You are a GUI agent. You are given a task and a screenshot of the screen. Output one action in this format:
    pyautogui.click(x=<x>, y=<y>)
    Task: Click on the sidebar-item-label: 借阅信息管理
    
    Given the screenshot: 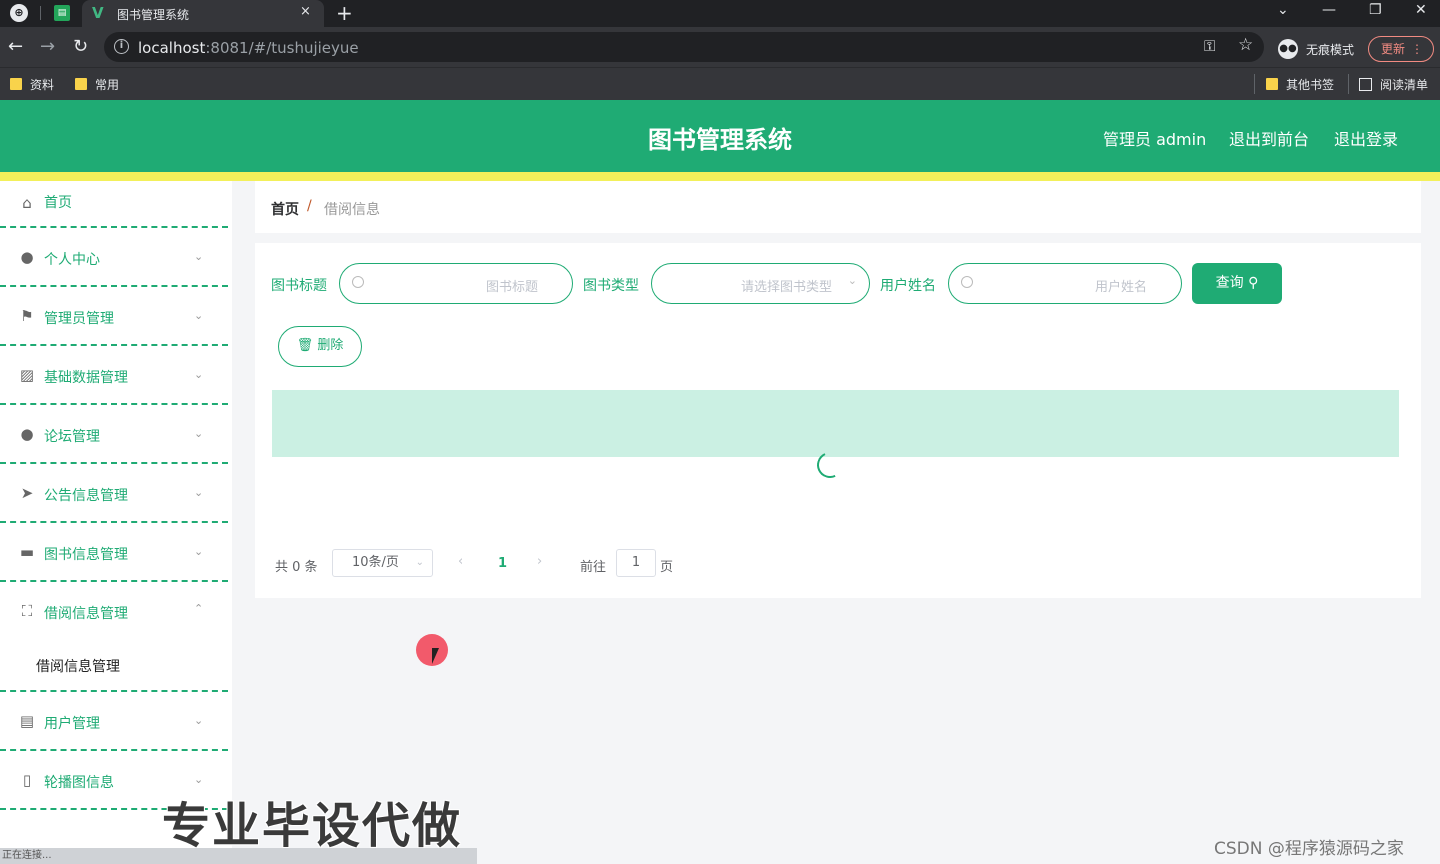 What is the action you would take?
    pyautogui.click(x=86, y=614)
    